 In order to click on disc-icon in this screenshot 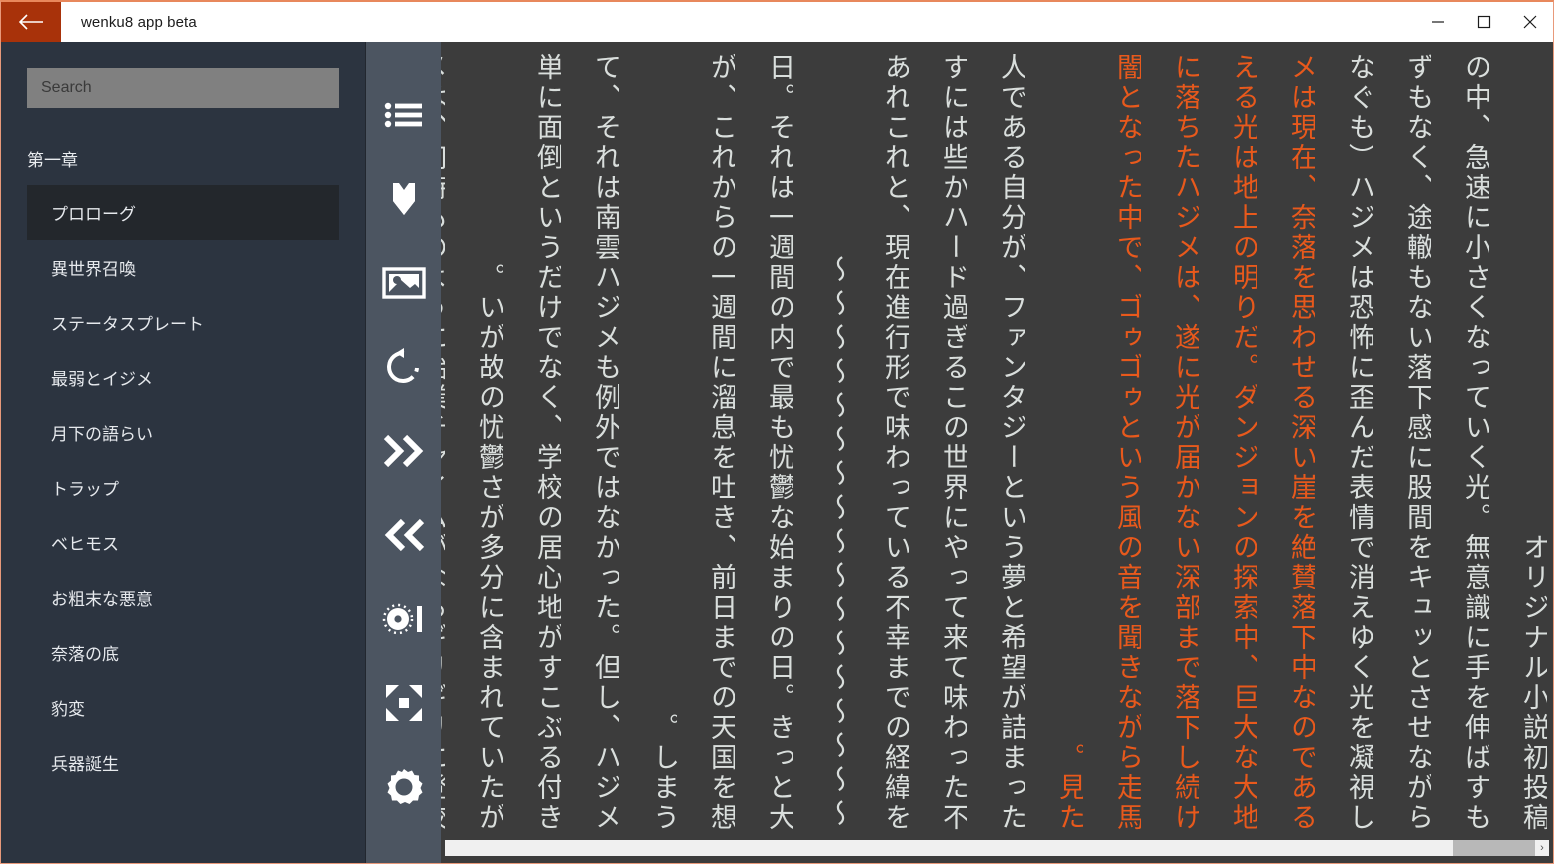, I will do `click(404, 619)`.